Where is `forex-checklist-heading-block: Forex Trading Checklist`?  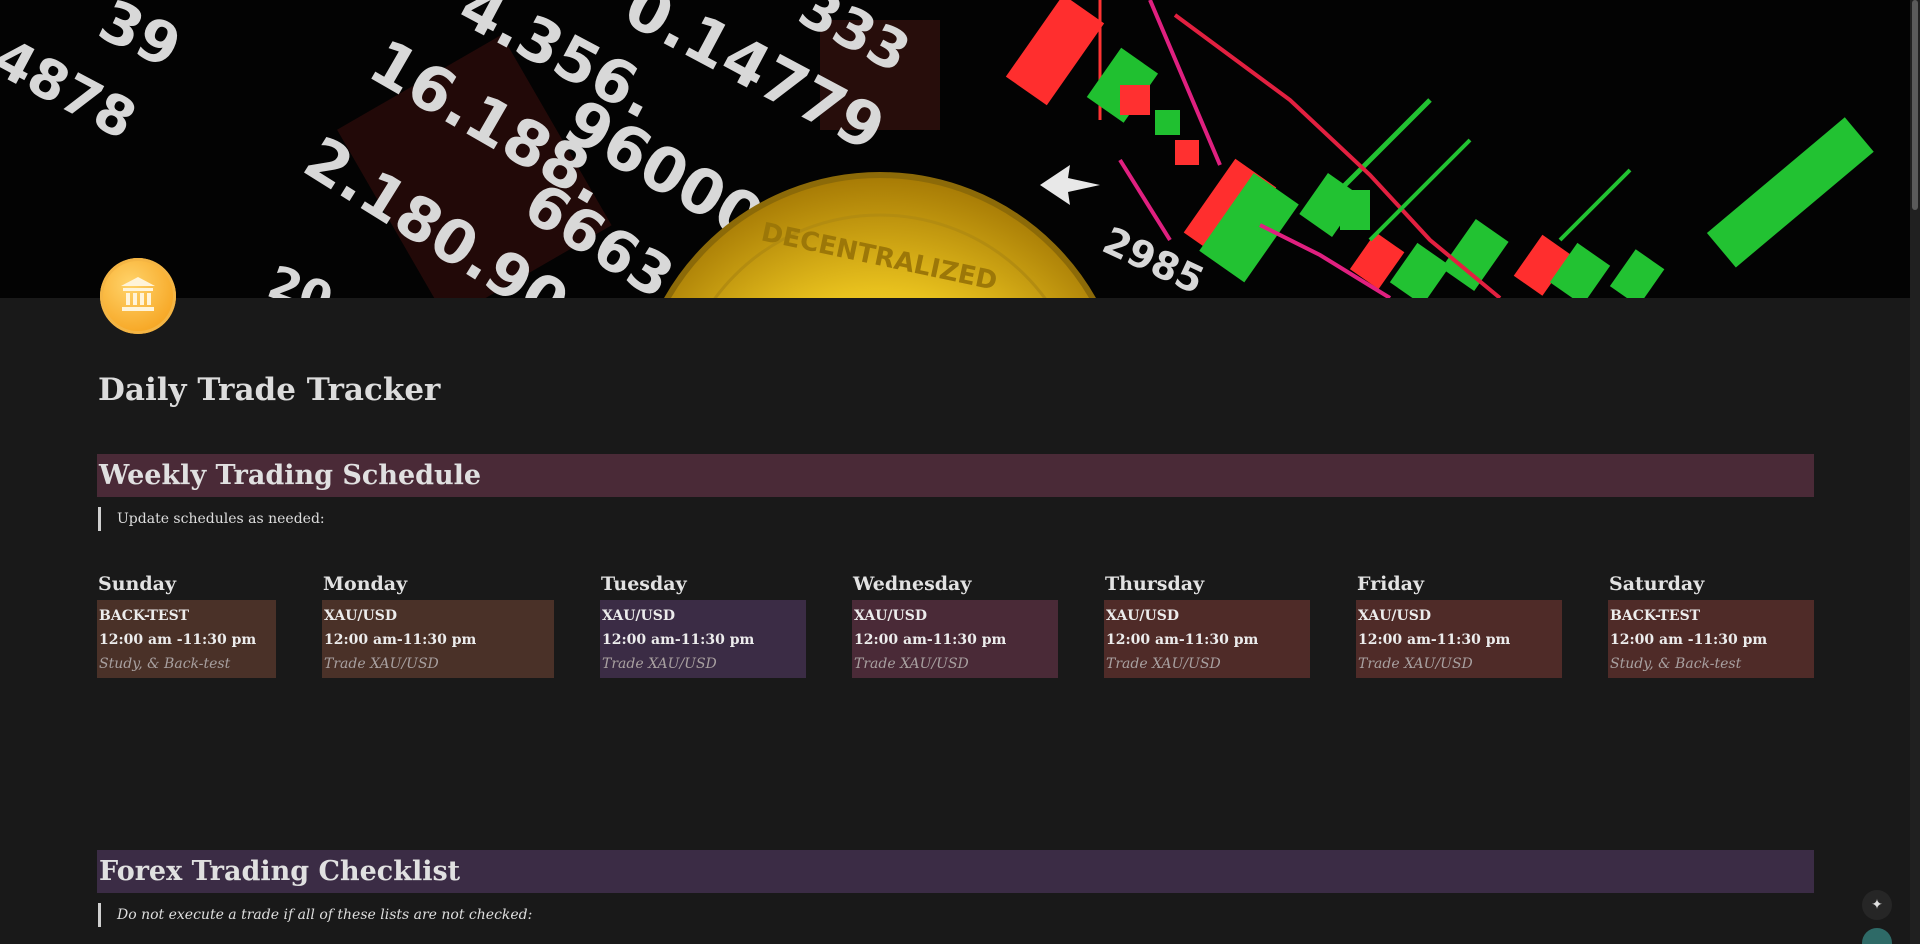
forex-checklist-heading-block: Forex Trading Checklist is located at coordinates (955, 871).